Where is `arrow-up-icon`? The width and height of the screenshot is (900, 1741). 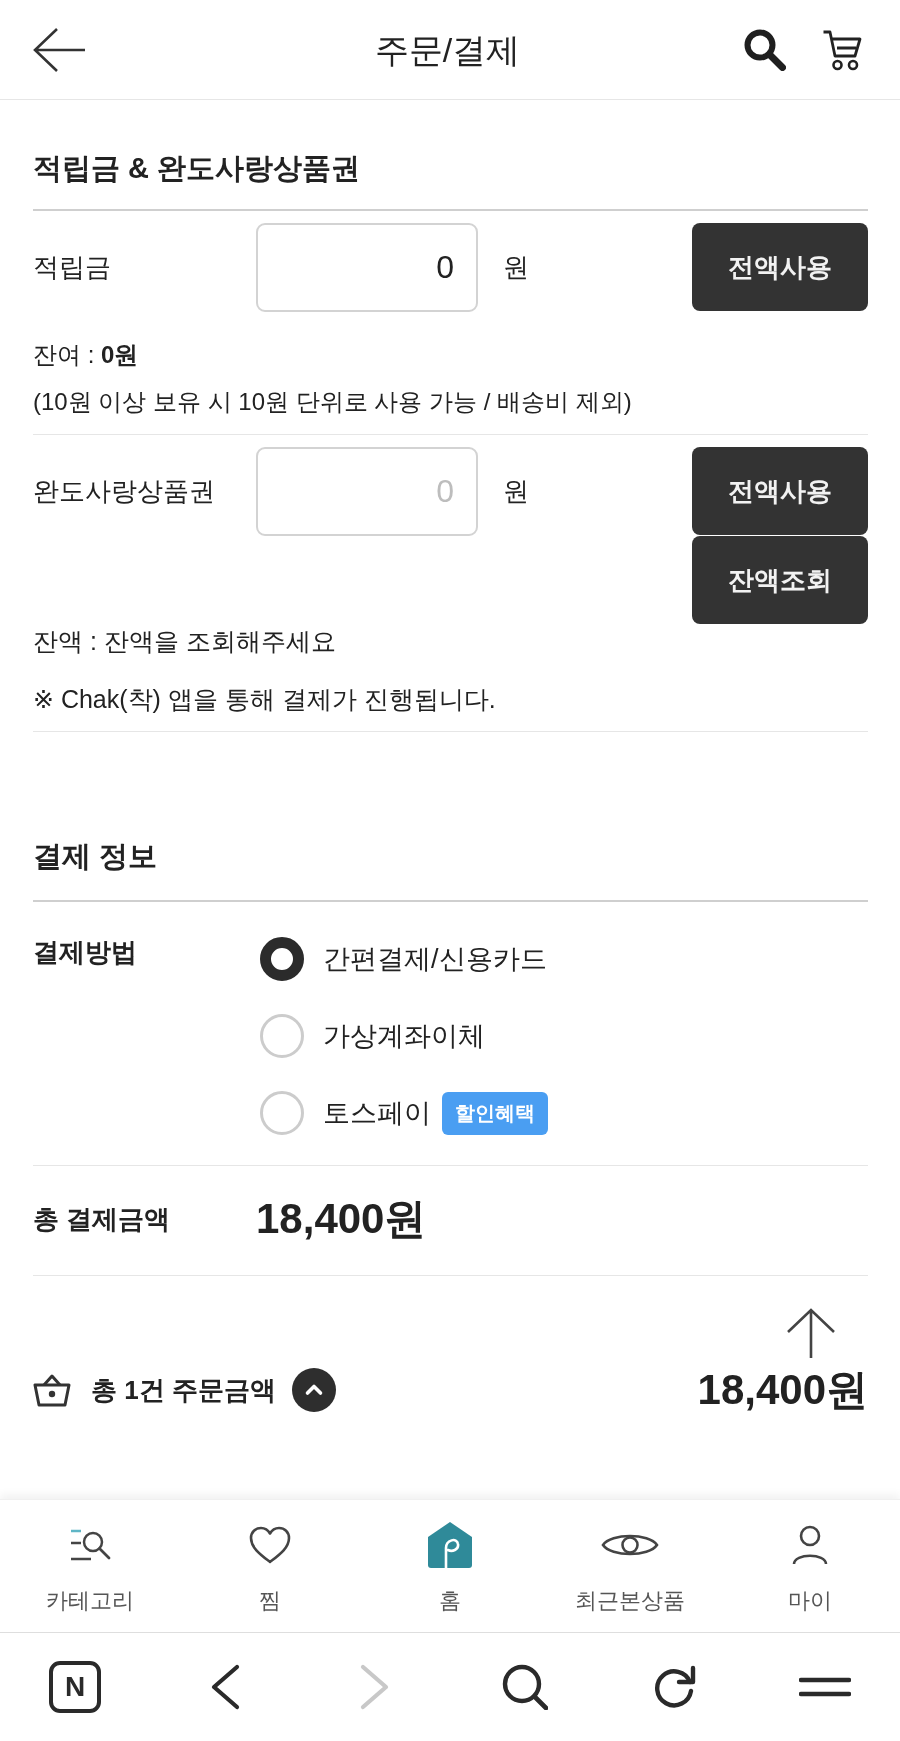
arrow-up-icon is located at coordinates (811, 1333).